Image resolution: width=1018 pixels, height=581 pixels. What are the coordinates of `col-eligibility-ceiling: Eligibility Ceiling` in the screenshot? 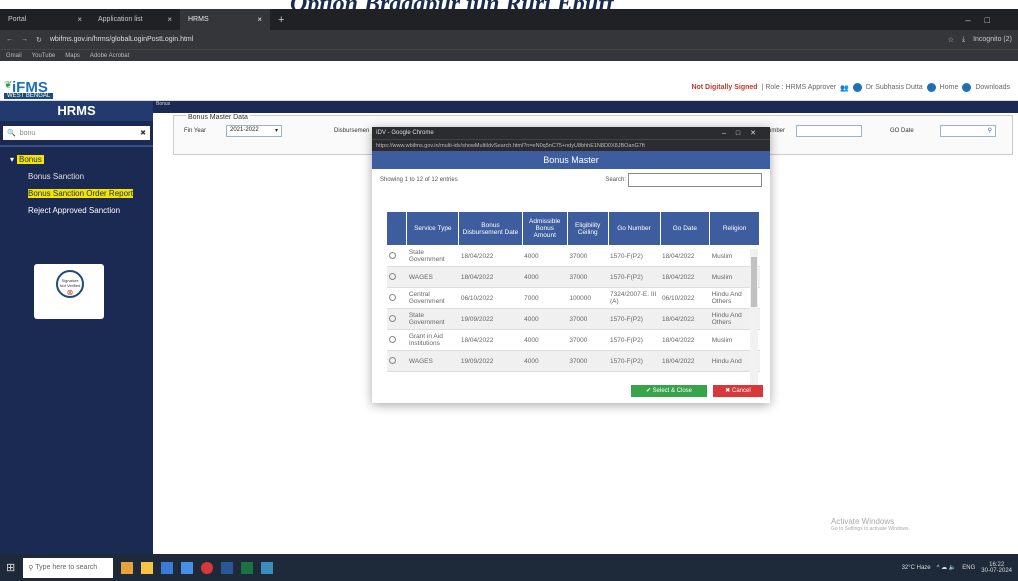 It's located at (587, 228).